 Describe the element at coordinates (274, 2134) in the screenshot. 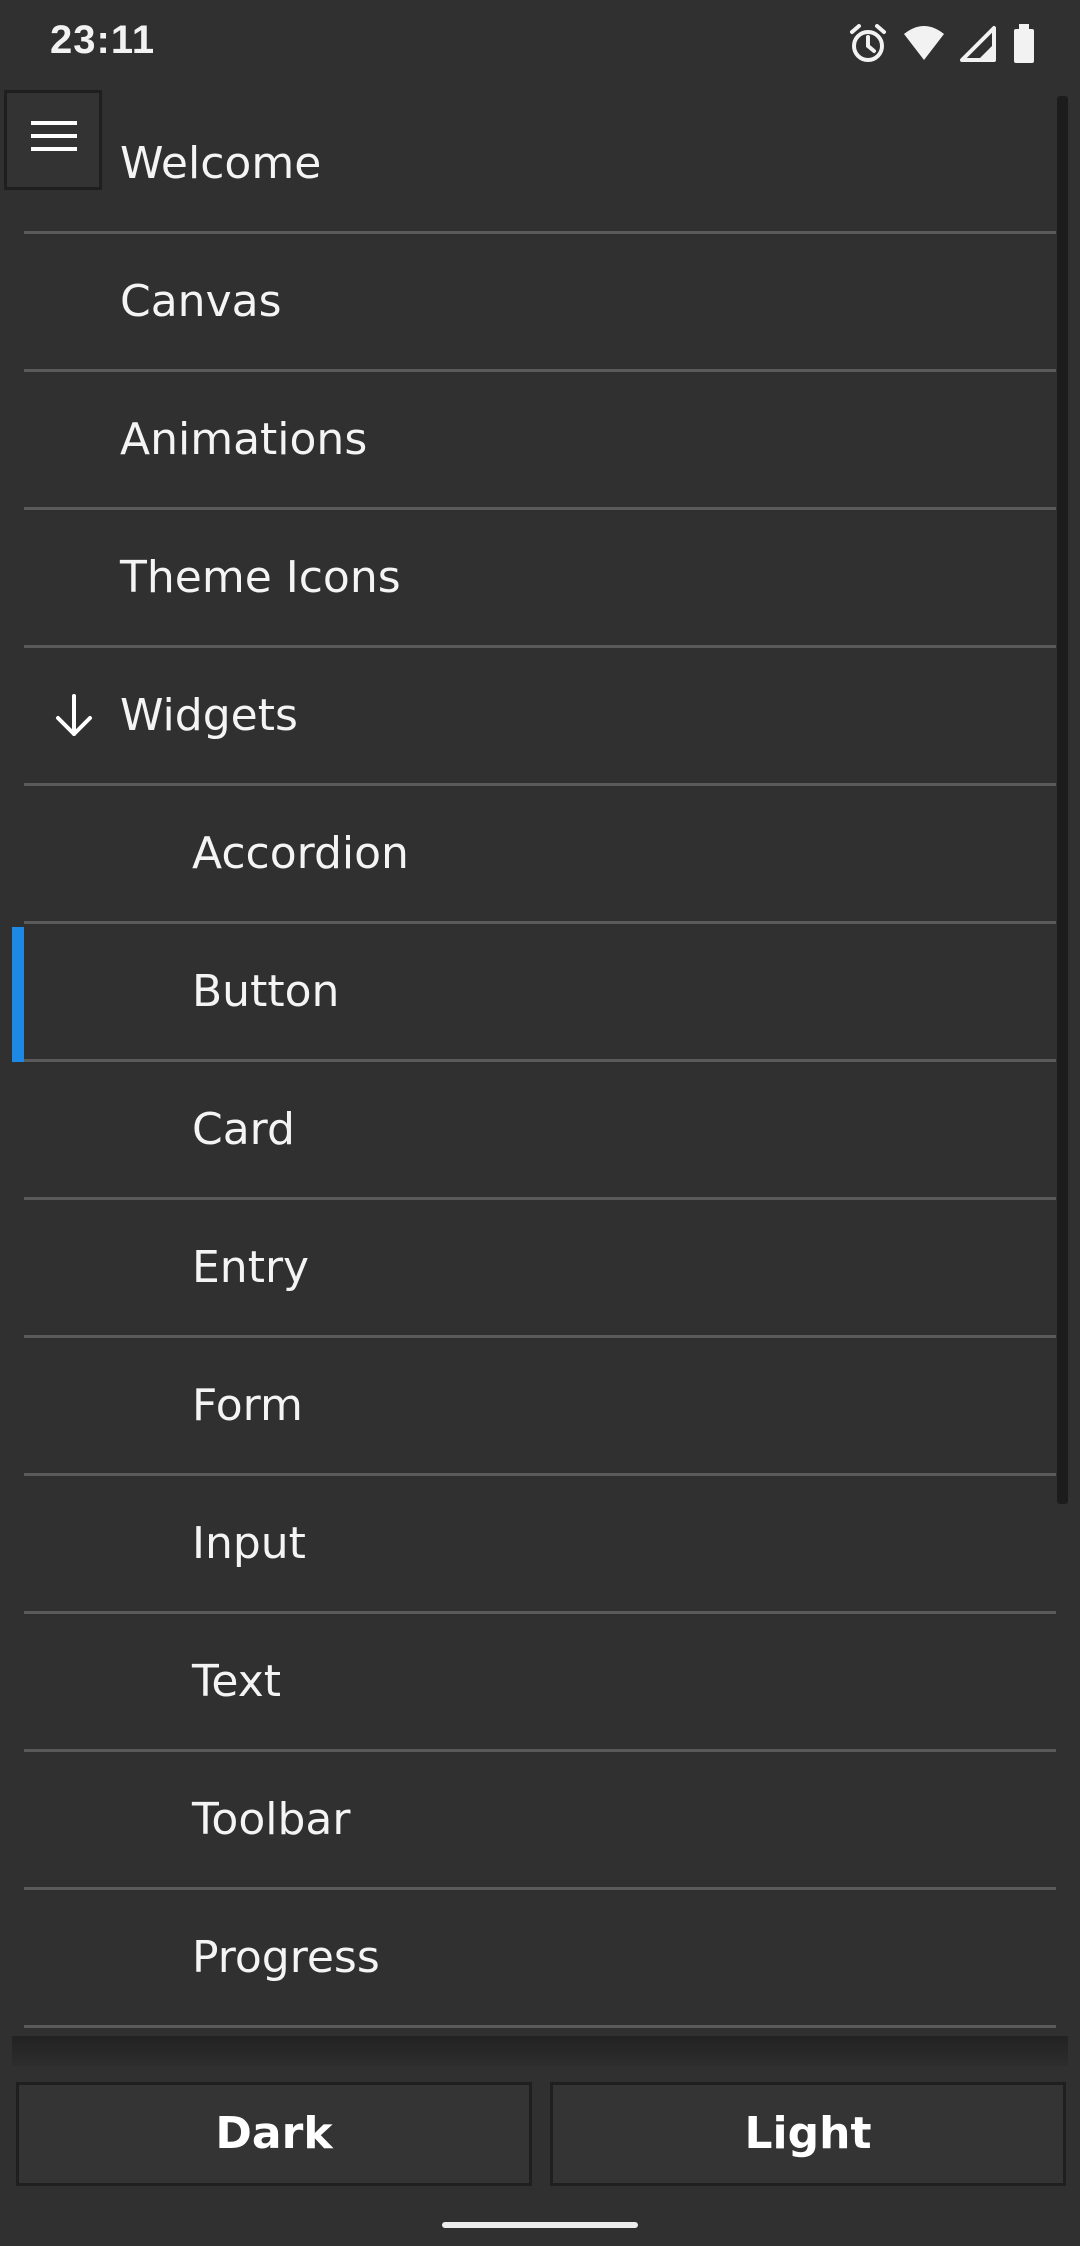

I see `dark-theme-button: Dark` at that location.